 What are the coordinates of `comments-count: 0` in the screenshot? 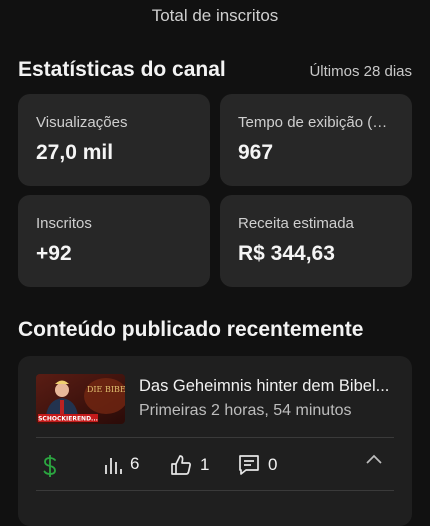 It's located at (273, 464).